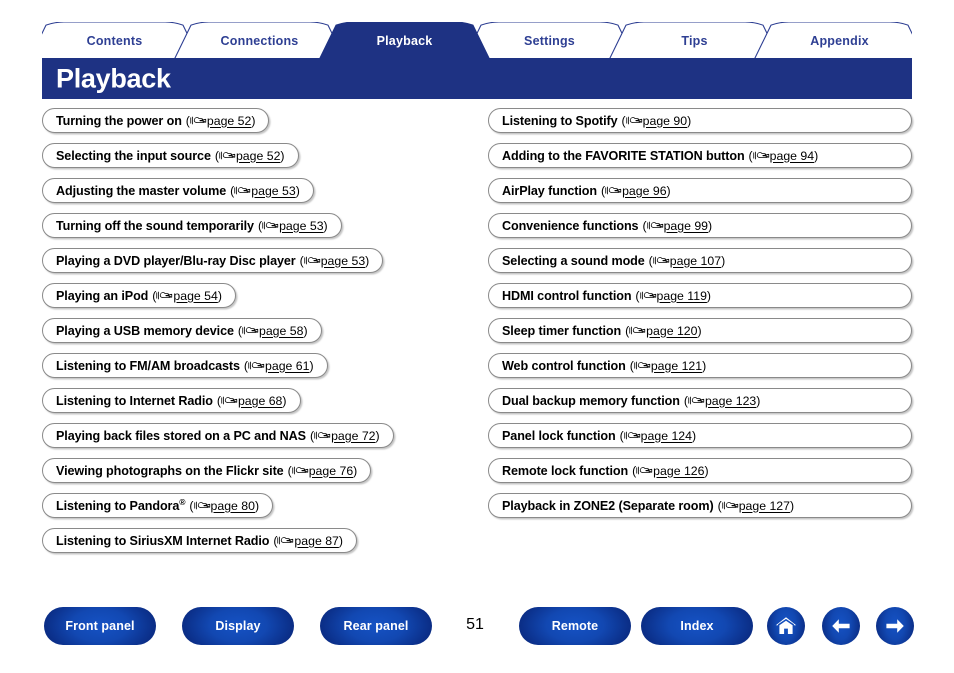  I want to click on page-reference: (page 94), so click(784, 156).